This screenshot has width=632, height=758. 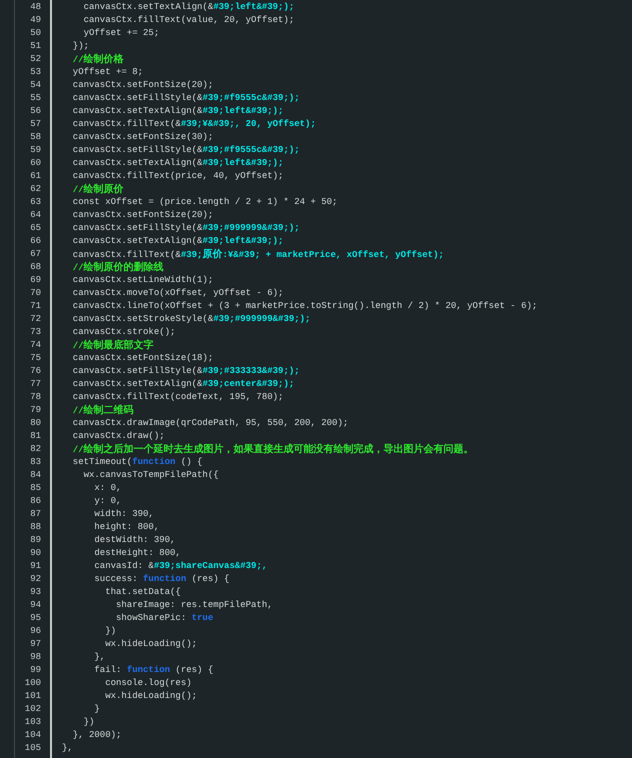 What do you see at coordinates (305, 306) in the screenshot?
I see `code-line: canvasCtx.lineTo(xOffset + (3 + marketPrice.toString().length / 2) * 20, yOffset - 6);` at bounding box center [305, 306].